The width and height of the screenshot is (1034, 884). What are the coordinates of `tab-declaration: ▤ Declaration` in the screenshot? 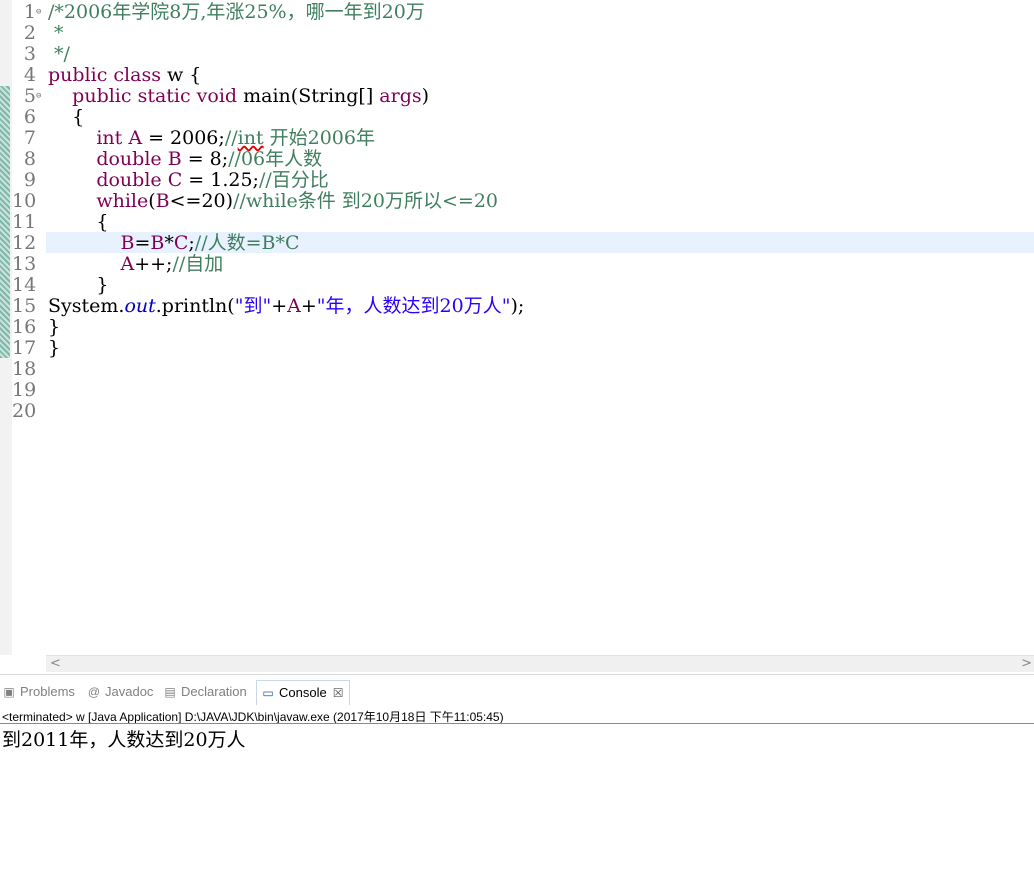 It's located at (205, 692).